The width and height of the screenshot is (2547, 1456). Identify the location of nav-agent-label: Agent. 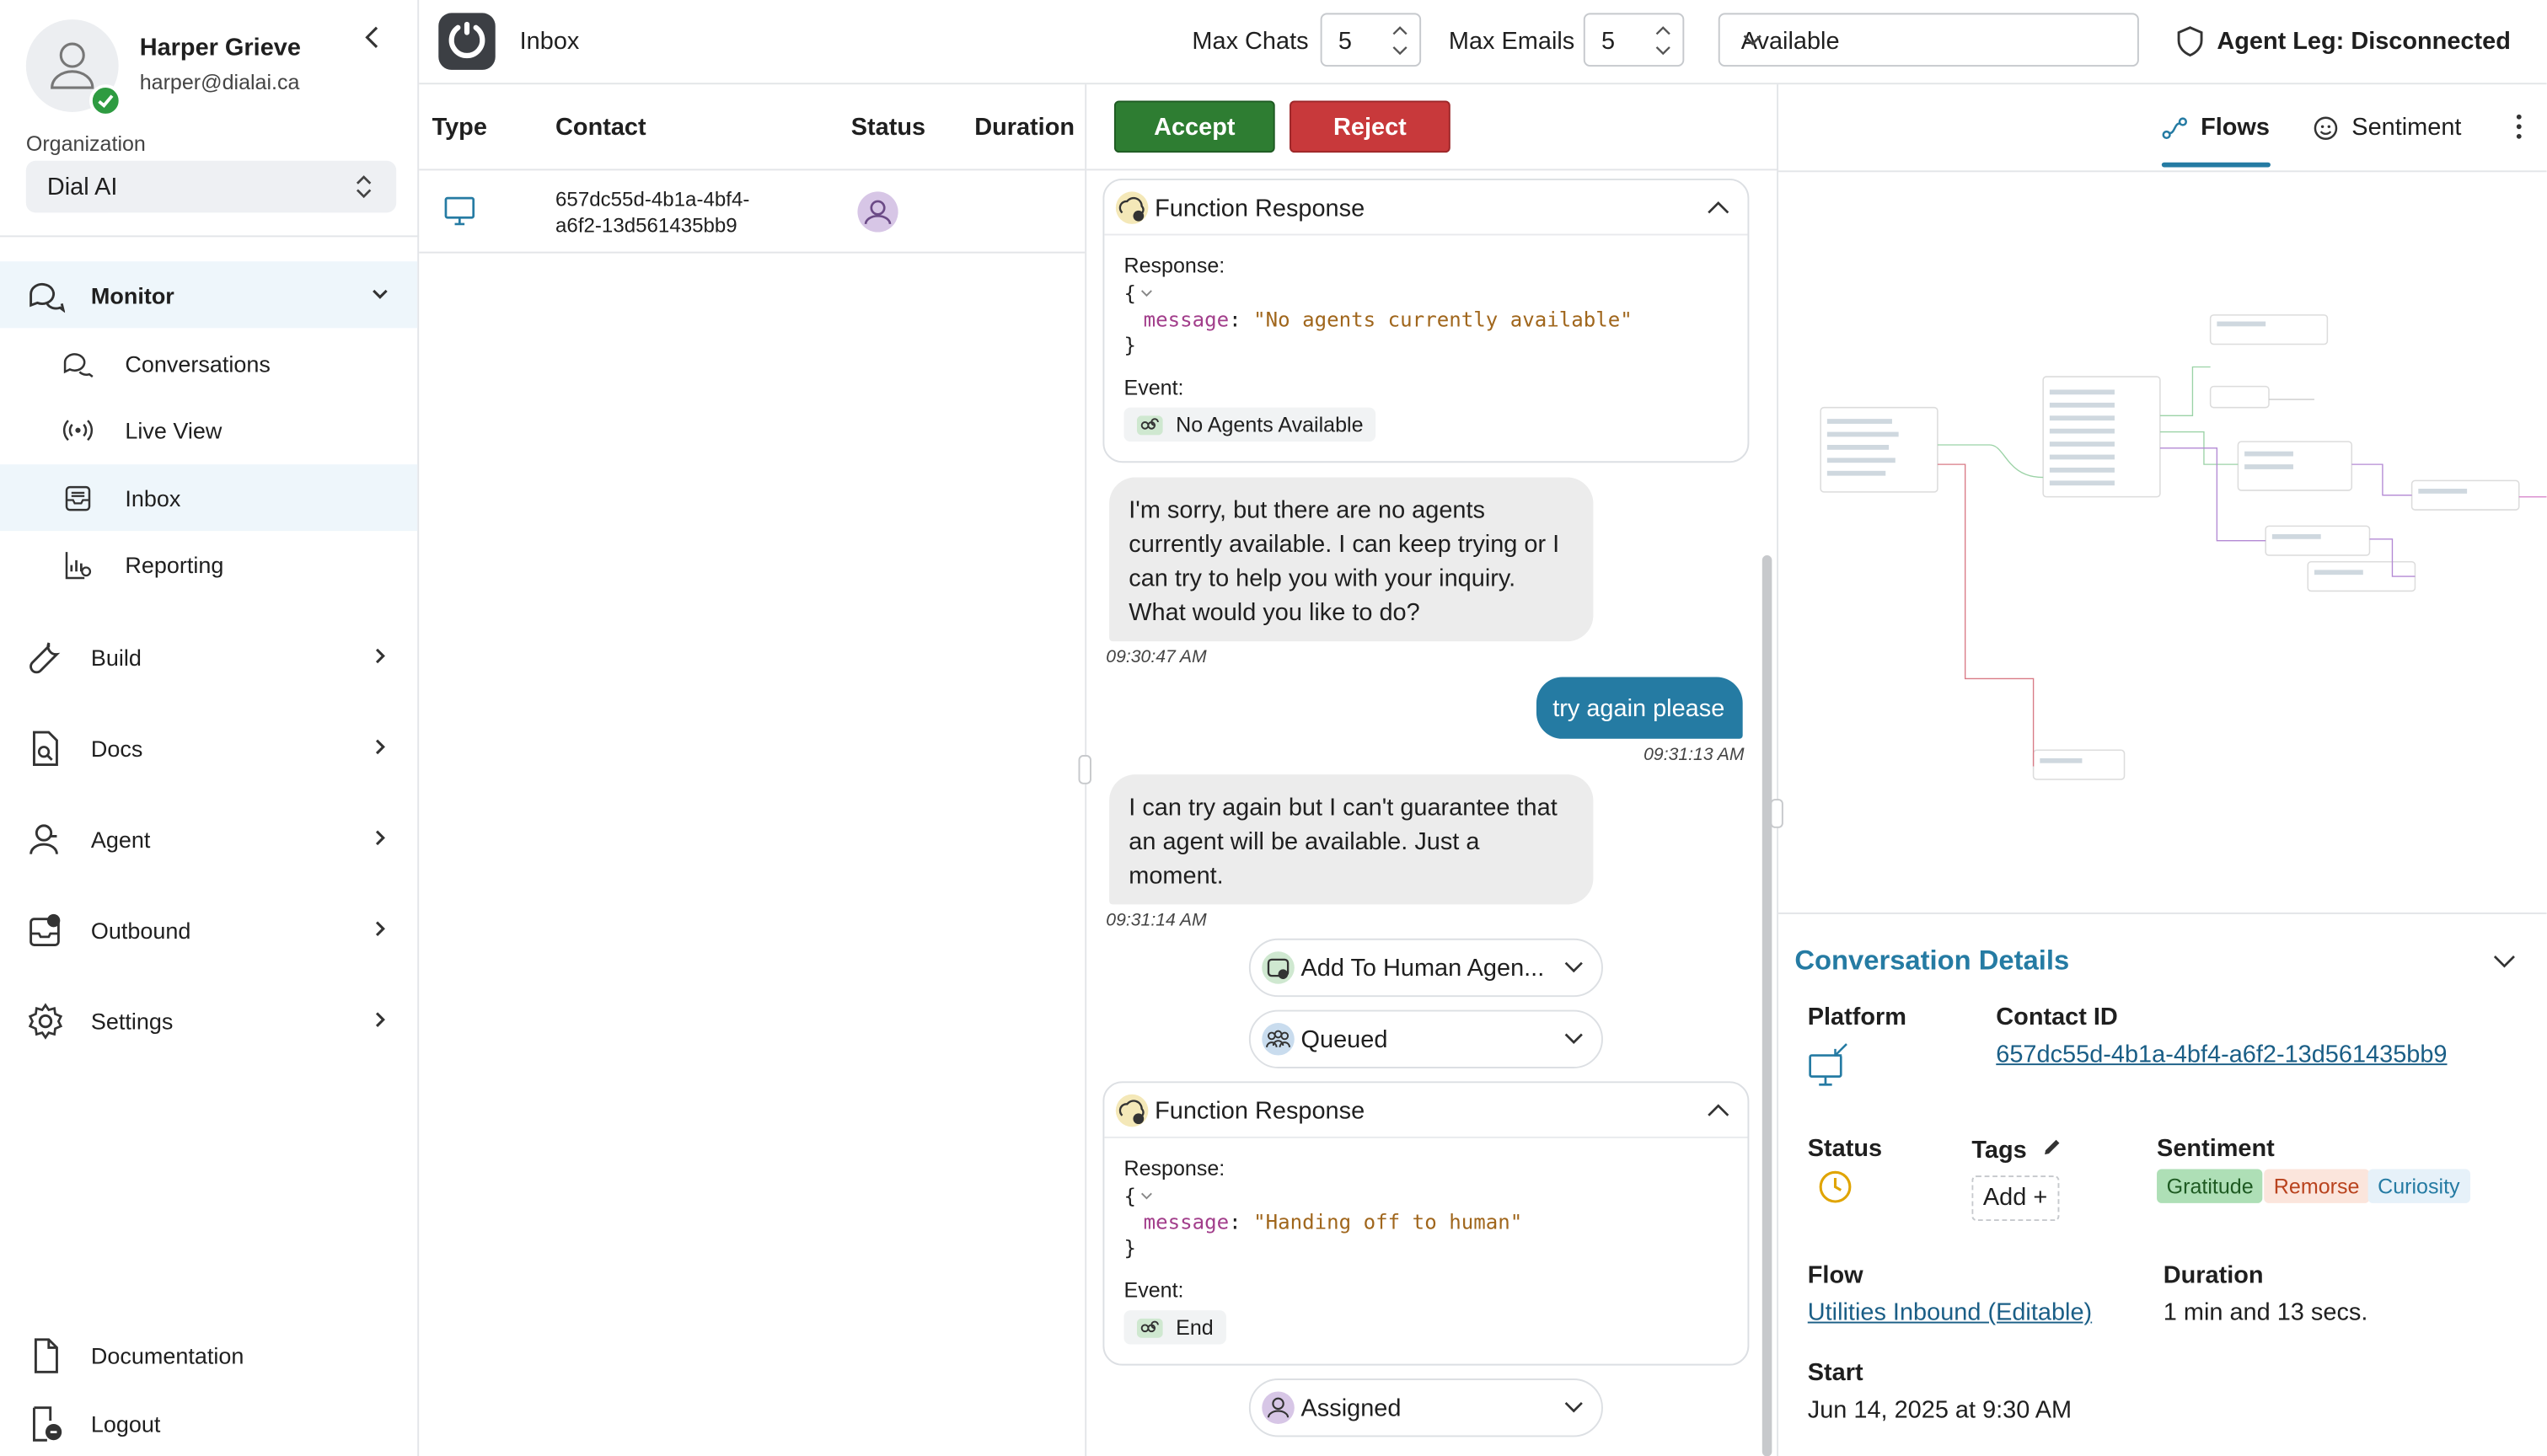
(120, 838).